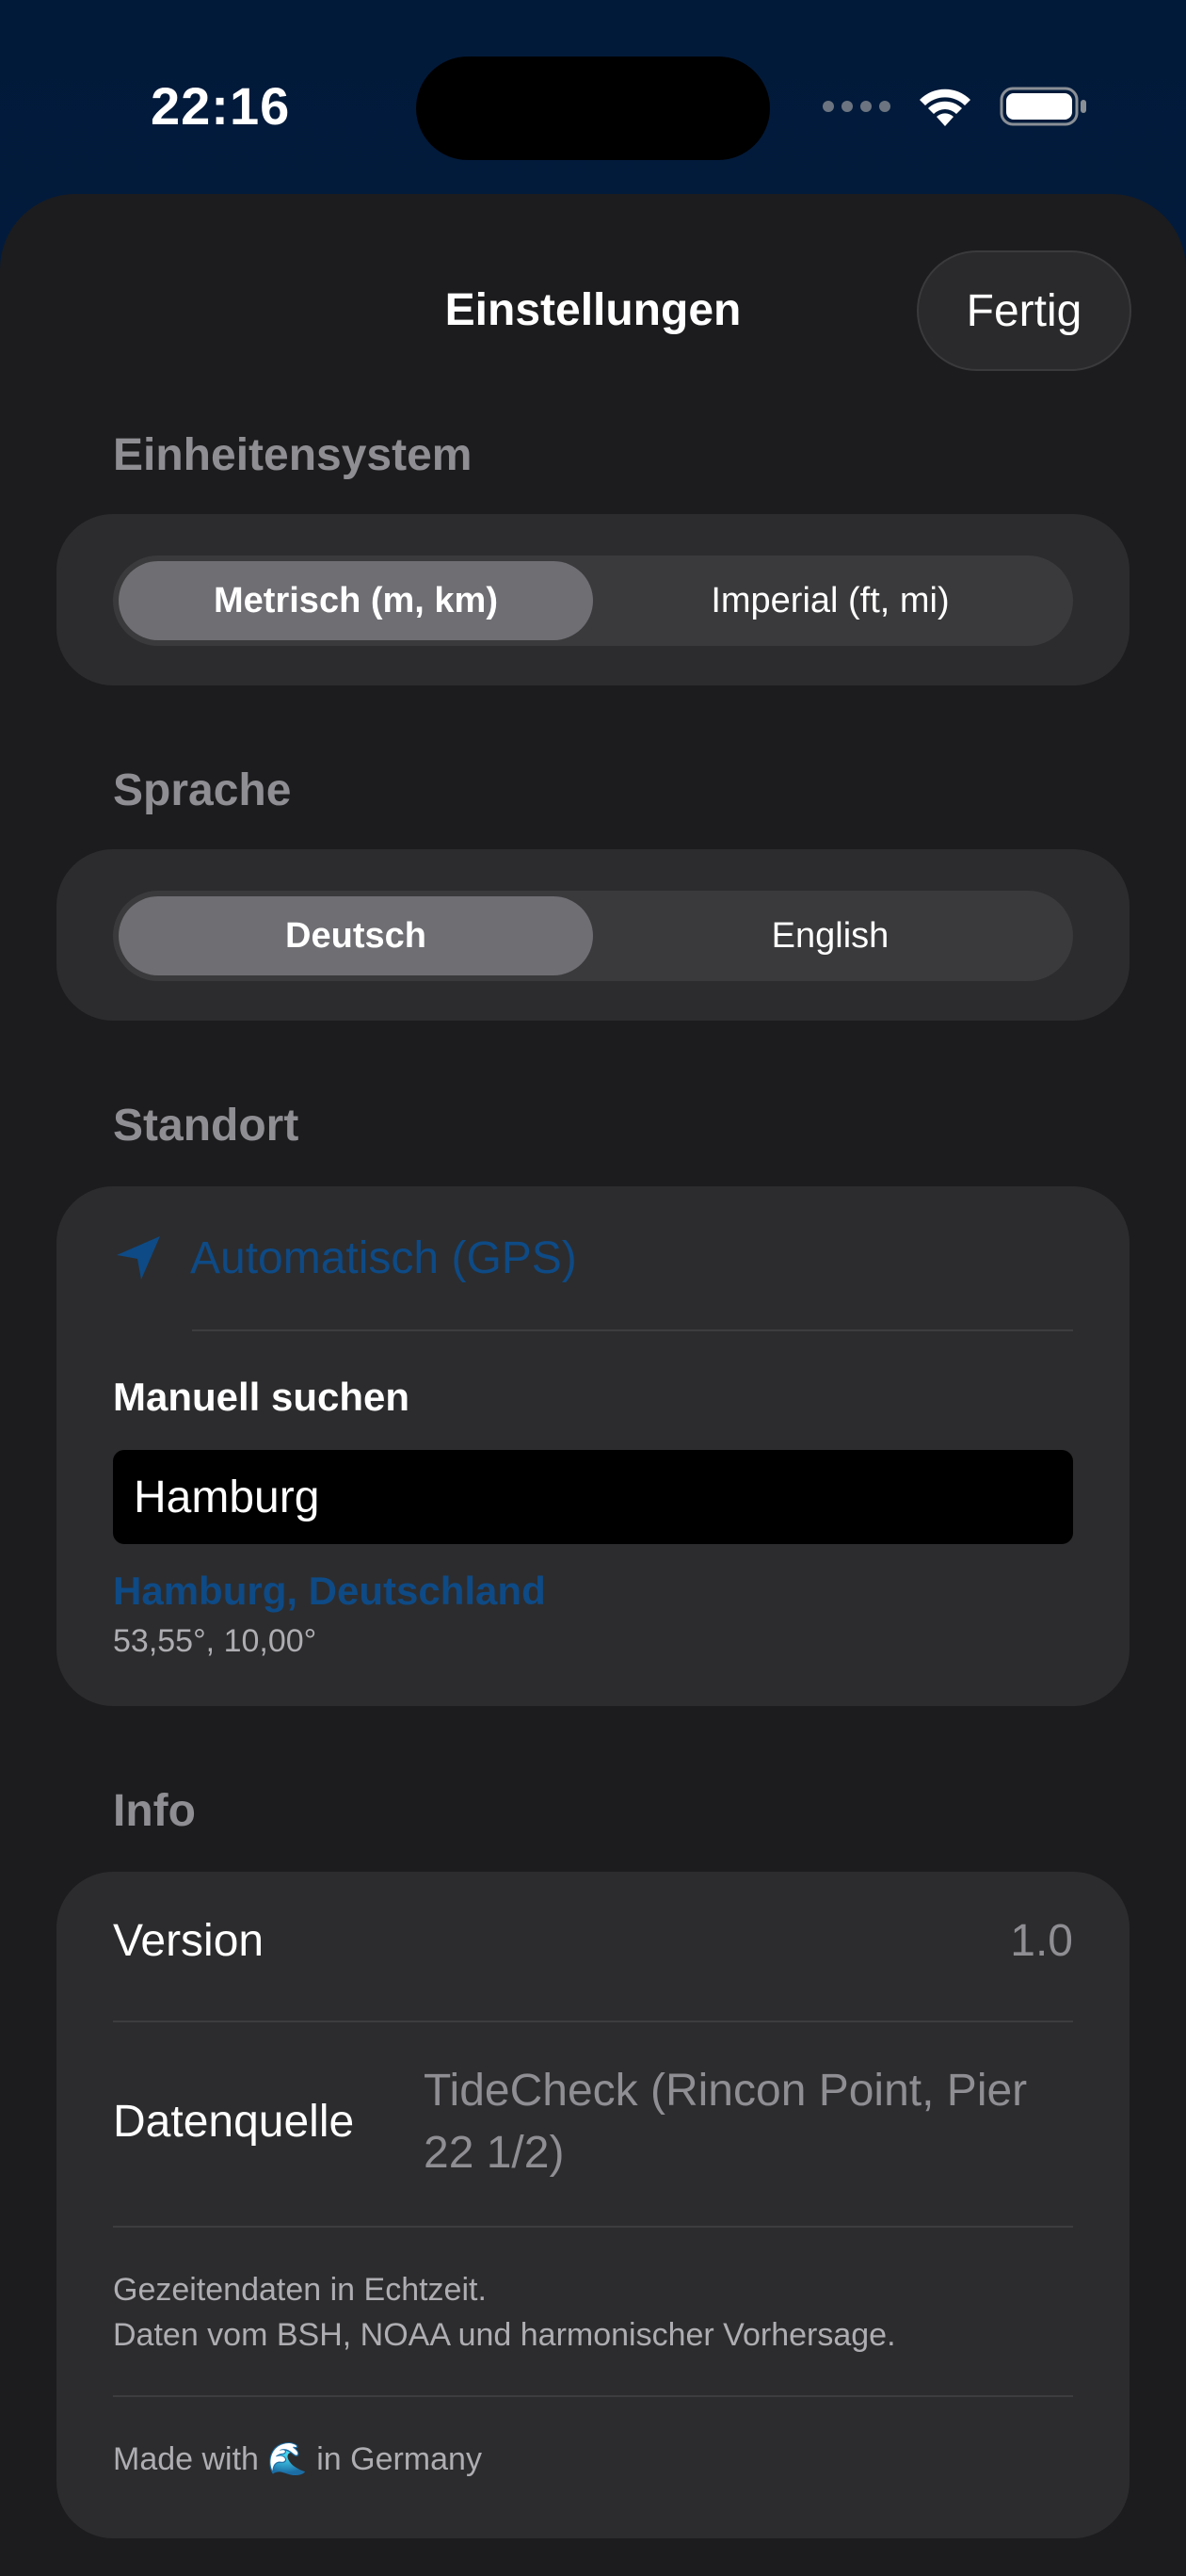  Describe the element at coordinates (221, 106) in the screenshot. I see `status-time: 22:16` at that location.